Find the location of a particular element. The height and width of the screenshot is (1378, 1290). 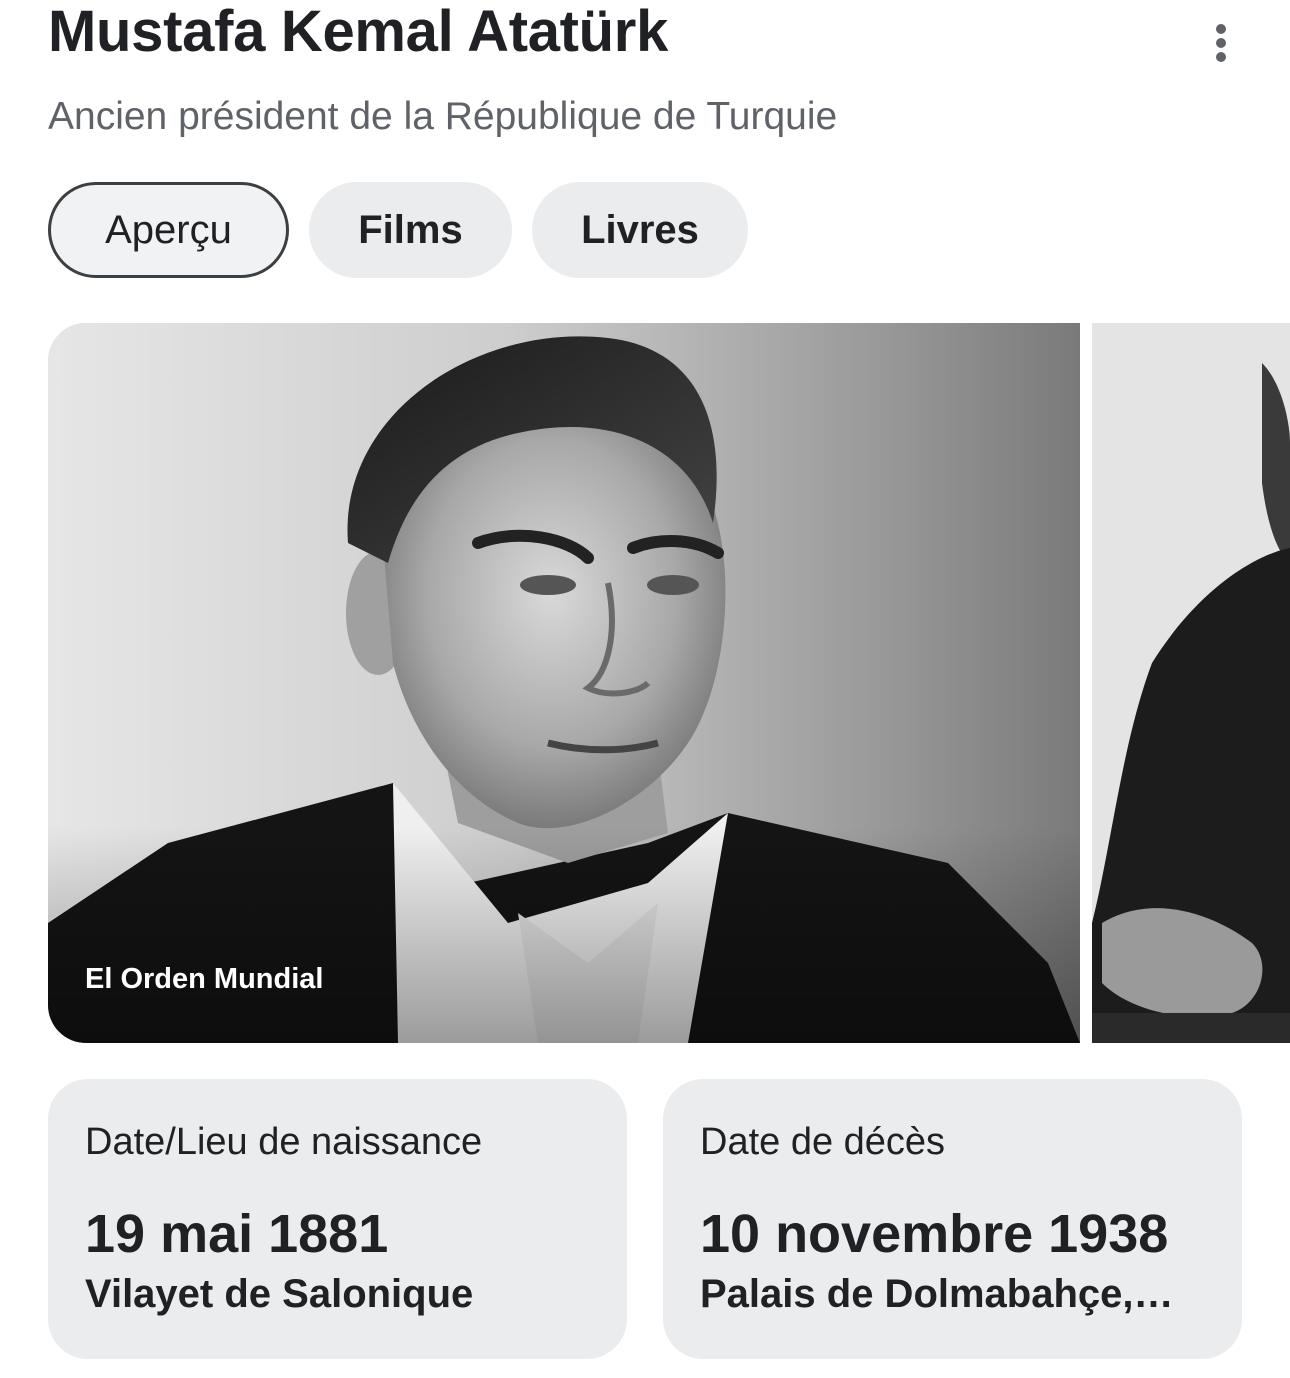

tab-films: Films is located at coordinates (410, 230).